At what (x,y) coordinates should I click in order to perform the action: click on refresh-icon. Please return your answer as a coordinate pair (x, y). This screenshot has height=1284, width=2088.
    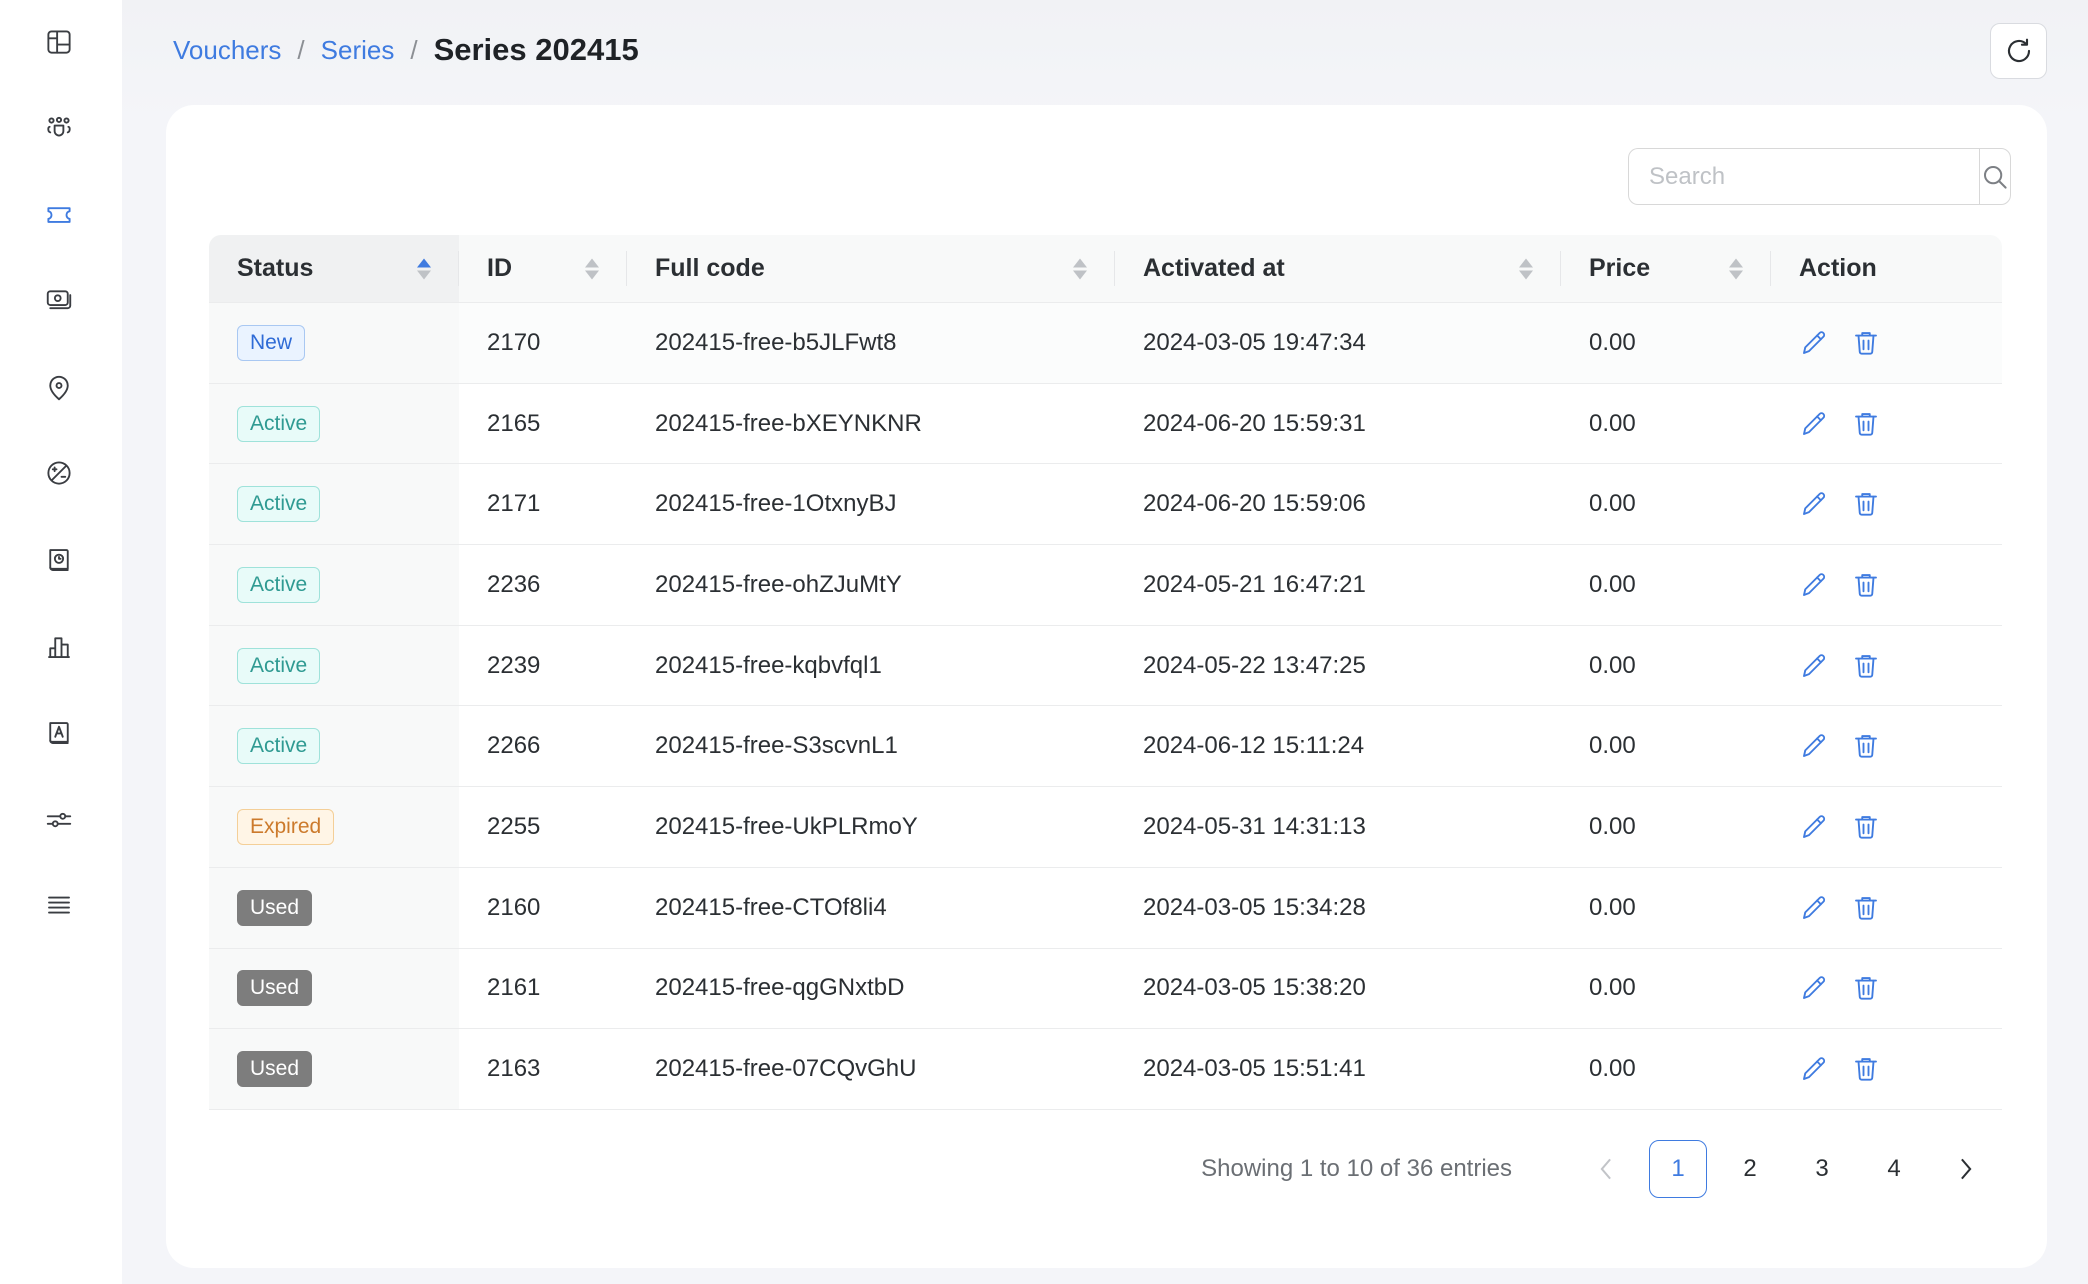
    Looking at the image, I should click on (2019, 51).